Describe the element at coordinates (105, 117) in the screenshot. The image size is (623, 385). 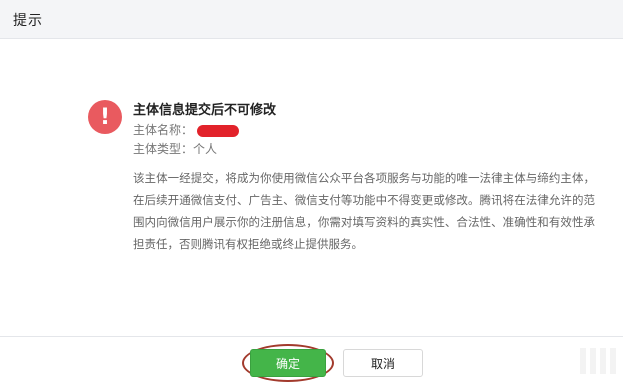
I see `exclamation-icon: !` at that location.